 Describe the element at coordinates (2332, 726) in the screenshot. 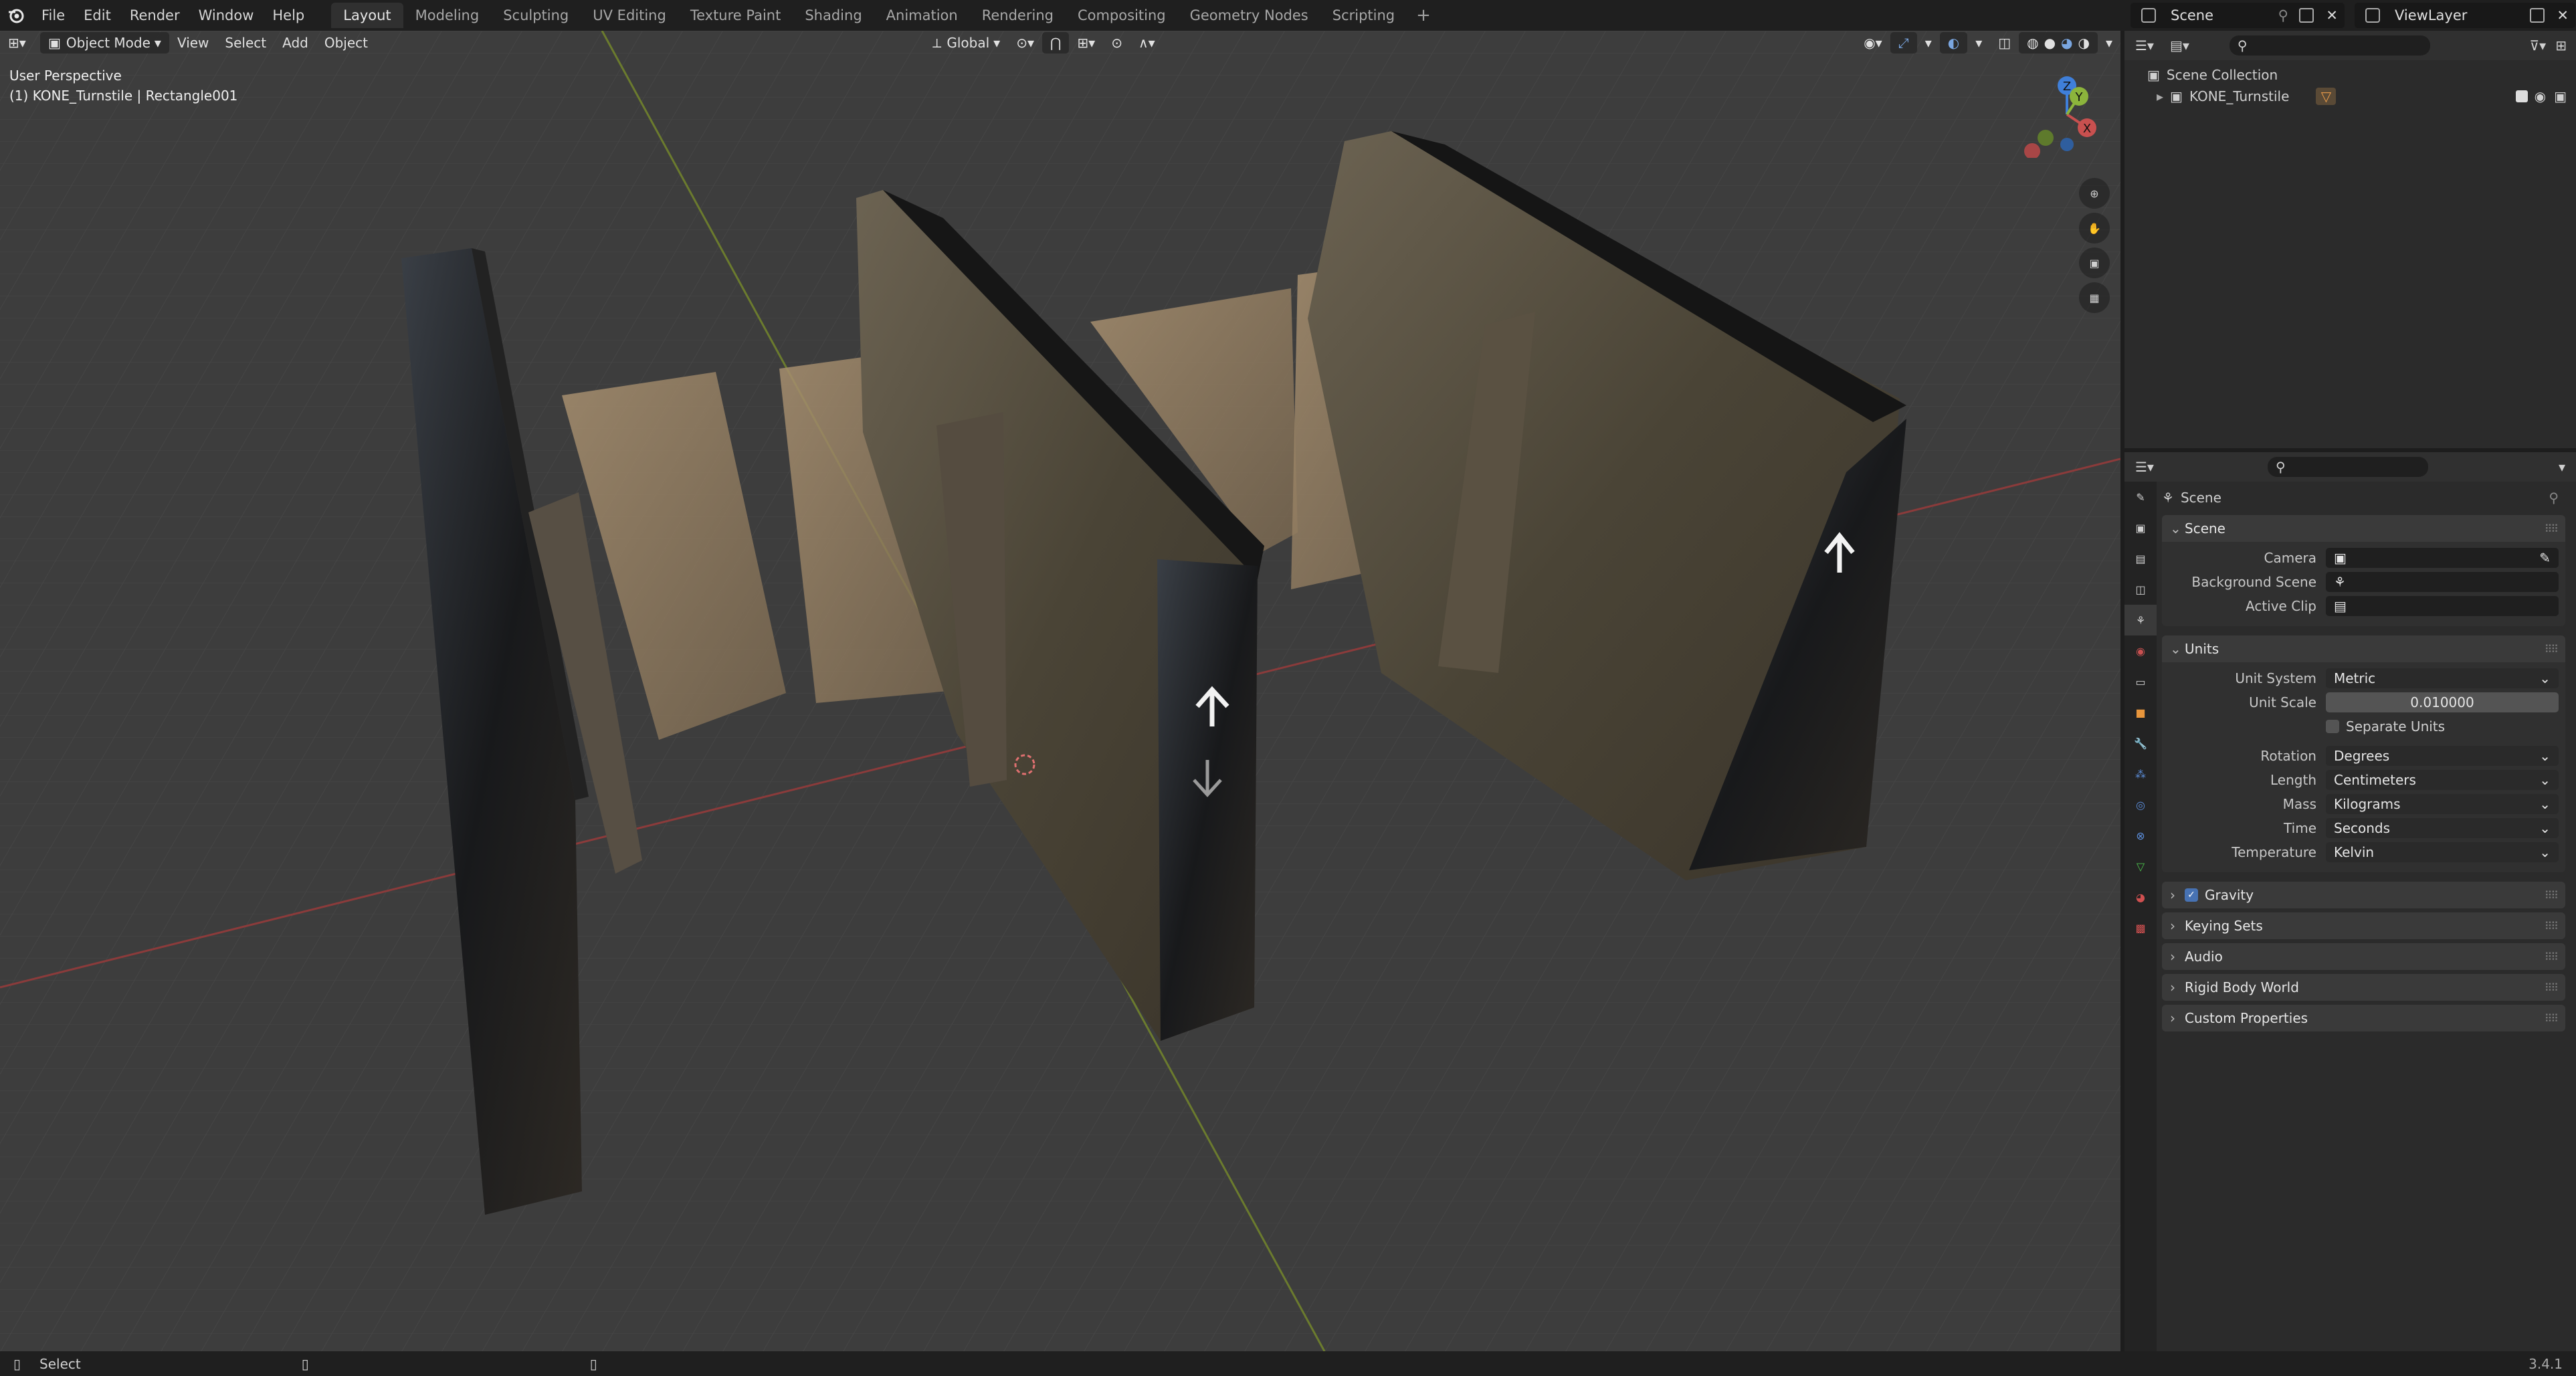

I see `separate-units-checkbox` at that location.